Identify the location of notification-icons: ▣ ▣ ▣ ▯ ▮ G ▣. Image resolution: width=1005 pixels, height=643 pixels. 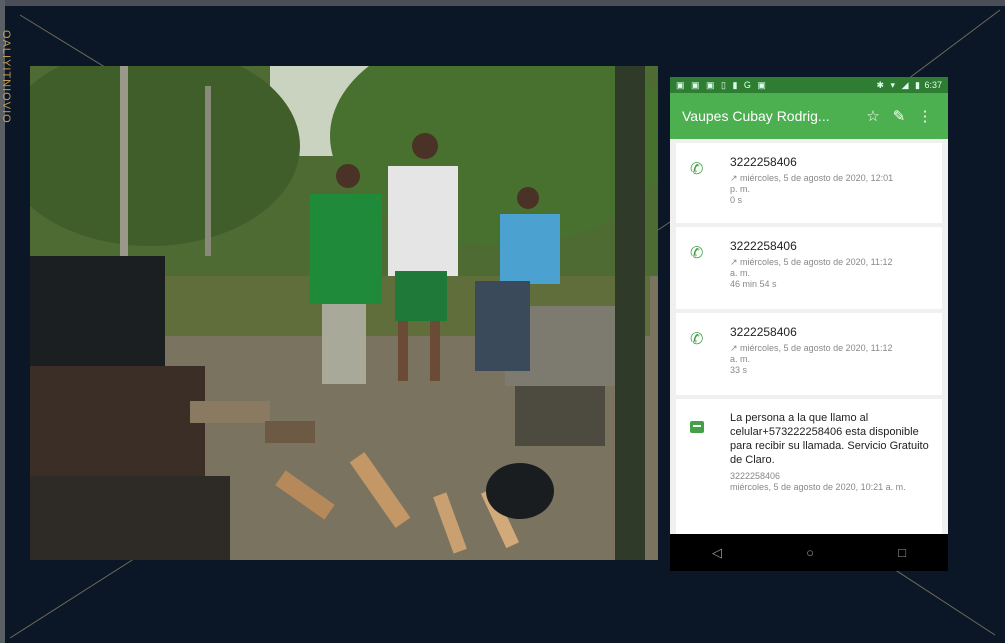
(722, 84).